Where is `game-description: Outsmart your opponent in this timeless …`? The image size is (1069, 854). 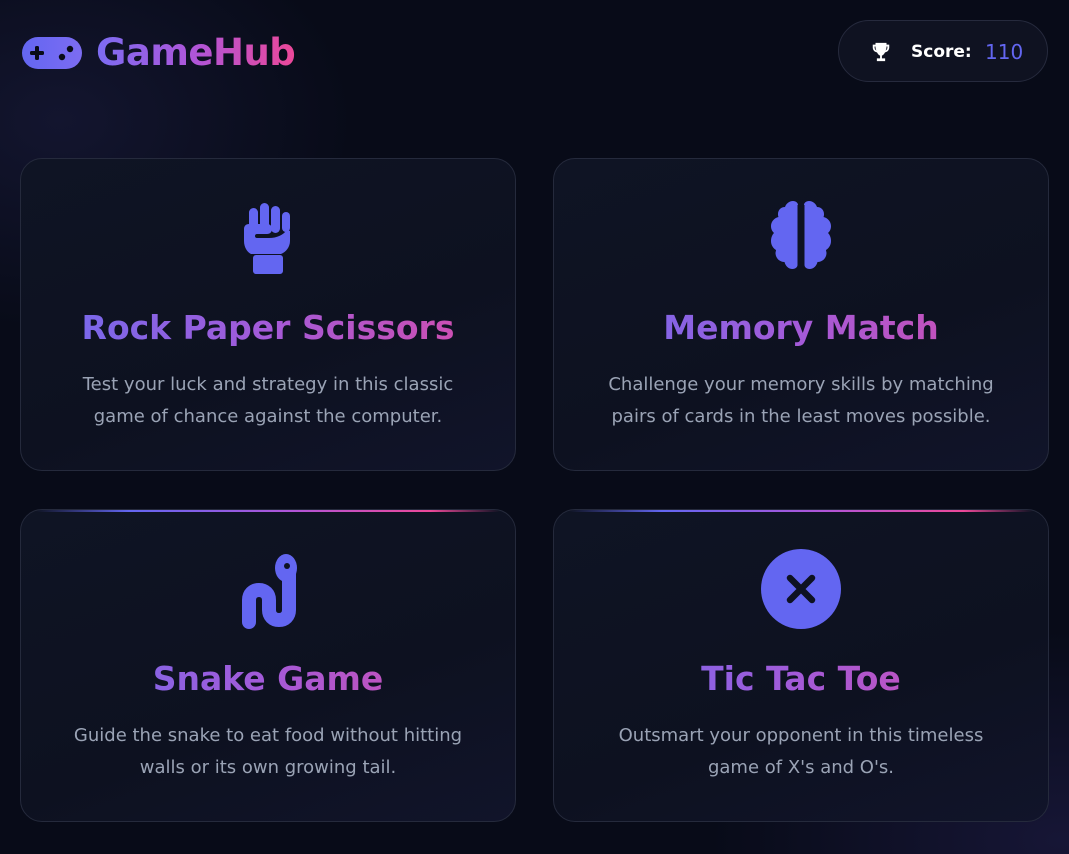
game-description: Outsmart your opponent in this timeless … is located at coordinates (801, 751).